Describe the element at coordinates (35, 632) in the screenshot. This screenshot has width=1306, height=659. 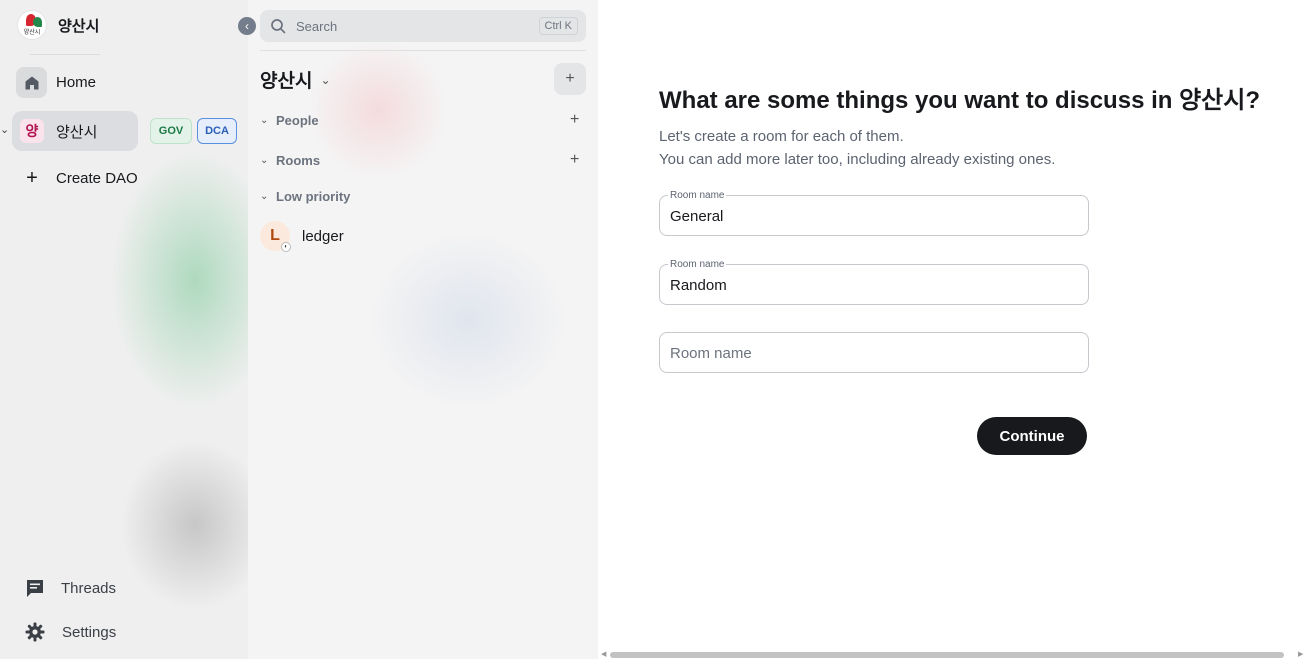
I see `gear-icon` at that location.